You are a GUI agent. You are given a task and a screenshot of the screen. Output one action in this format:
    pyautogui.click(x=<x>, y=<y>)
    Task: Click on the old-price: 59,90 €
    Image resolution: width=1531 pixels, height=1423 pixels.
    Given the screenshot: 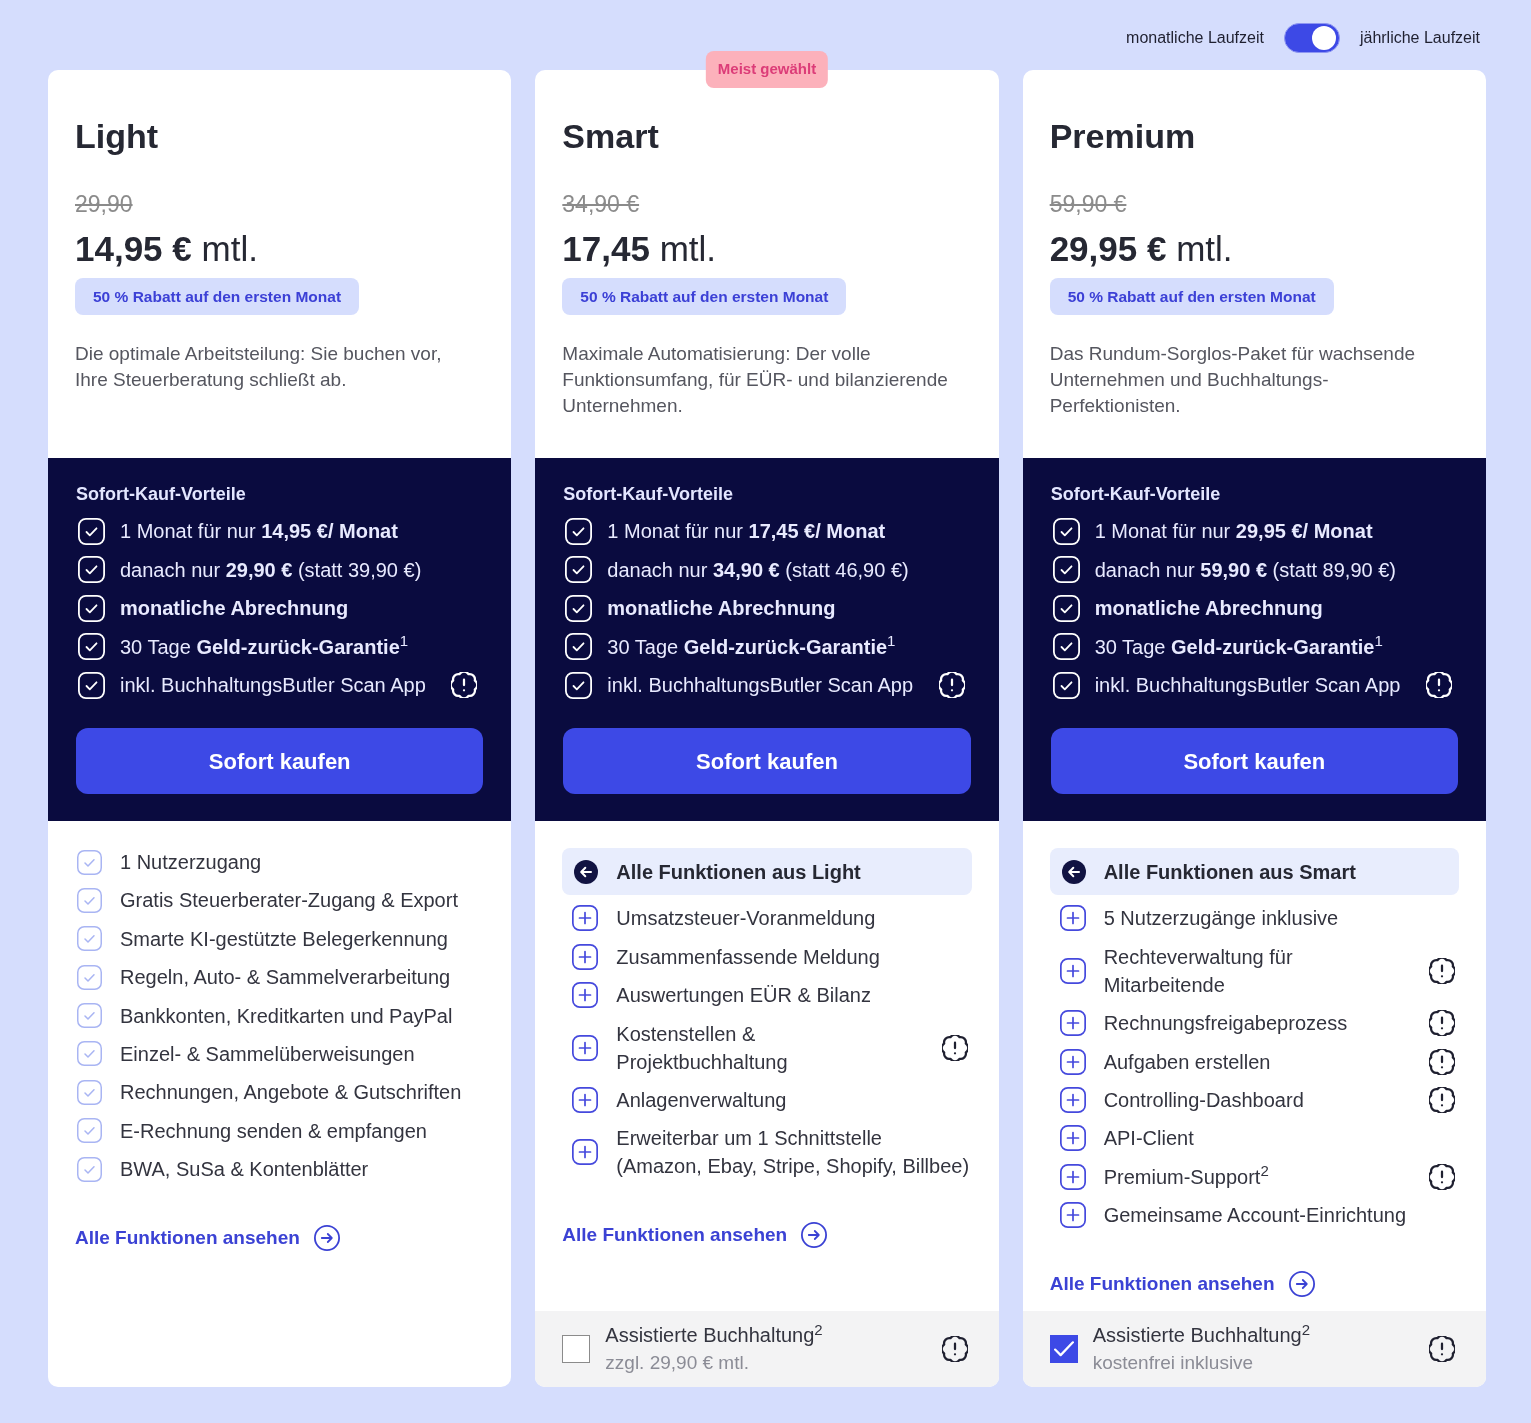 What is the action you would take?
    pyautogui.click(x=1088, y=204)
    